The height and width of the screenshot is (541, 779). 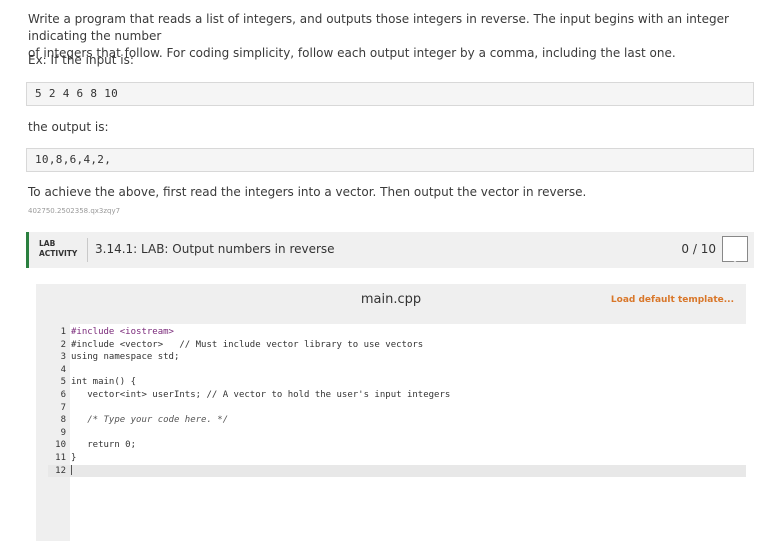 What do you see at coordinates (122, 332) in the screenshot?
I see `code-text: #include <iostream>` at bounding box center [122, 332].